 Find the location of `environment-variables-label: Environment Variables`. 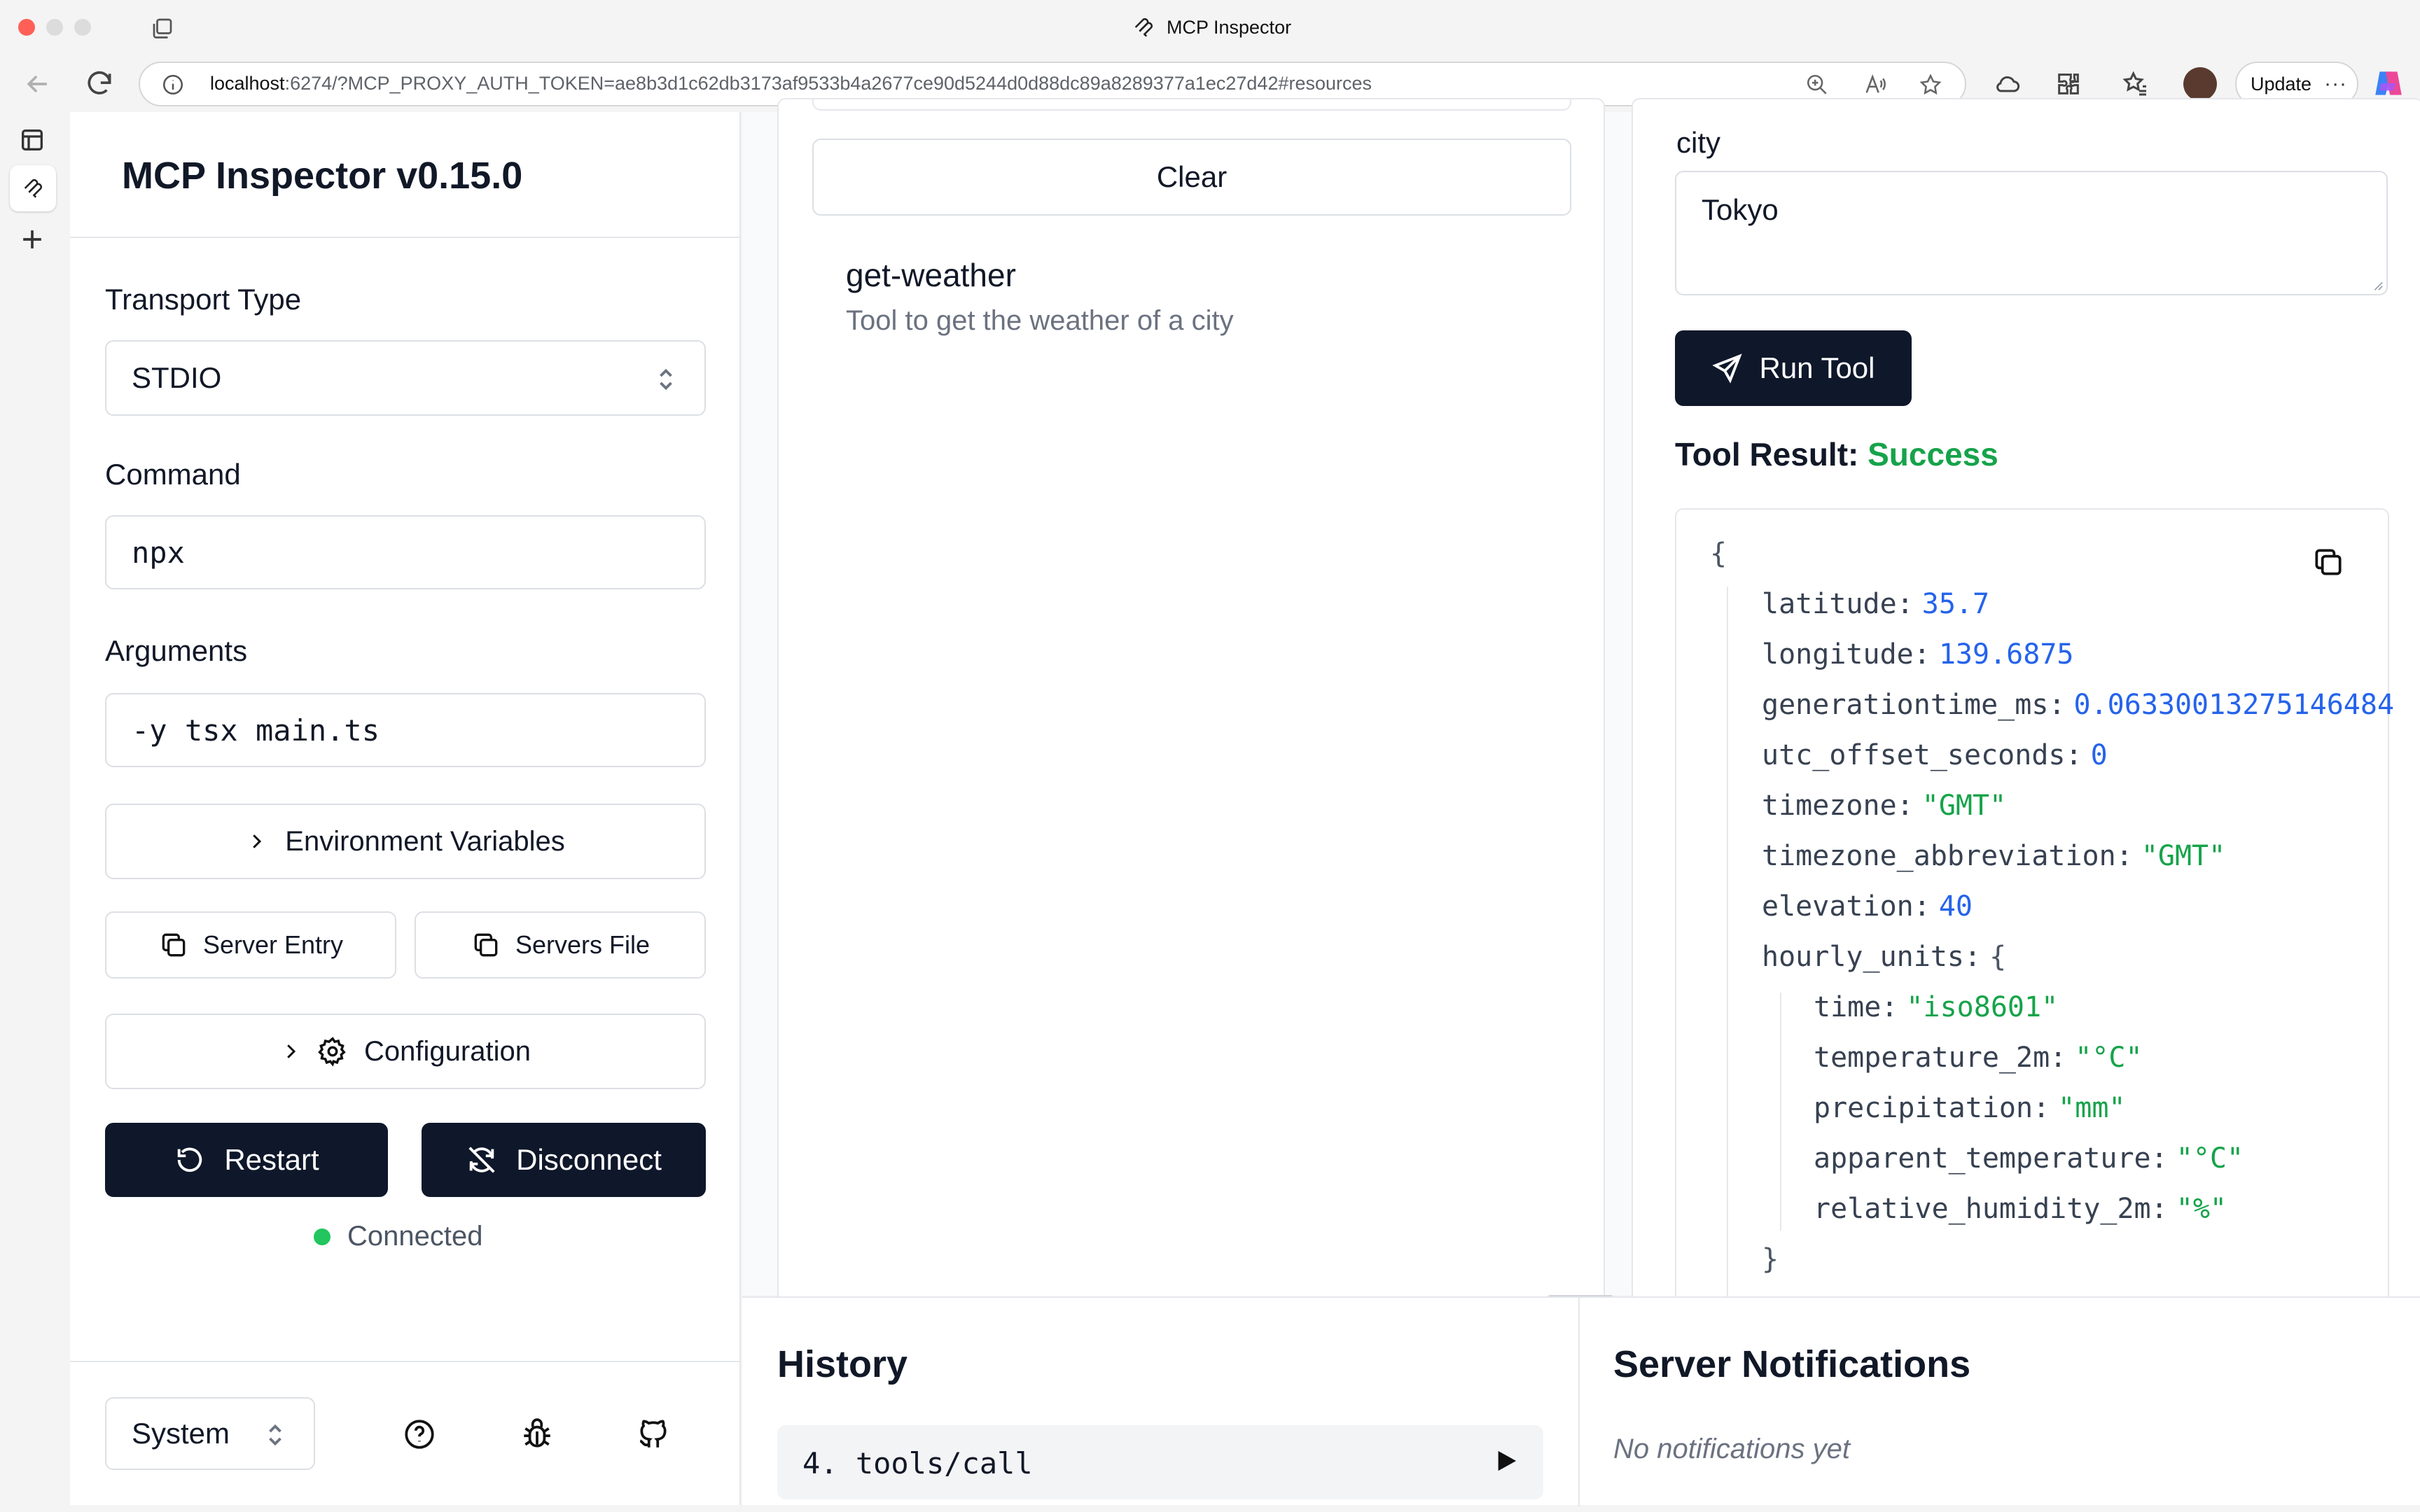

environment-variables-label: Environment Variables is located at coordinates (425, 841).